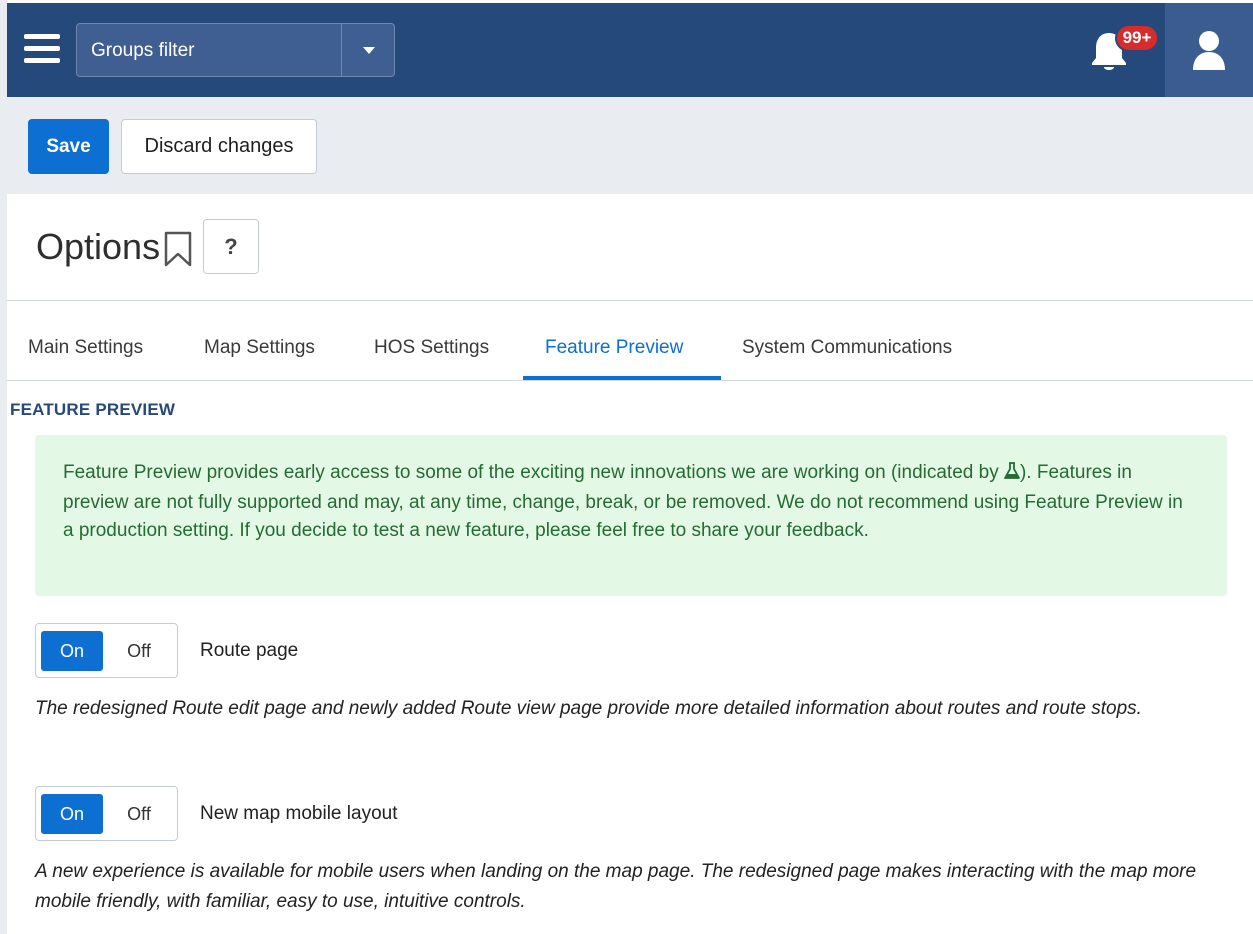 The height and width of the screenshot is (934, 1253). I want to click on route-page-off-button: Off, so click(139, 651).